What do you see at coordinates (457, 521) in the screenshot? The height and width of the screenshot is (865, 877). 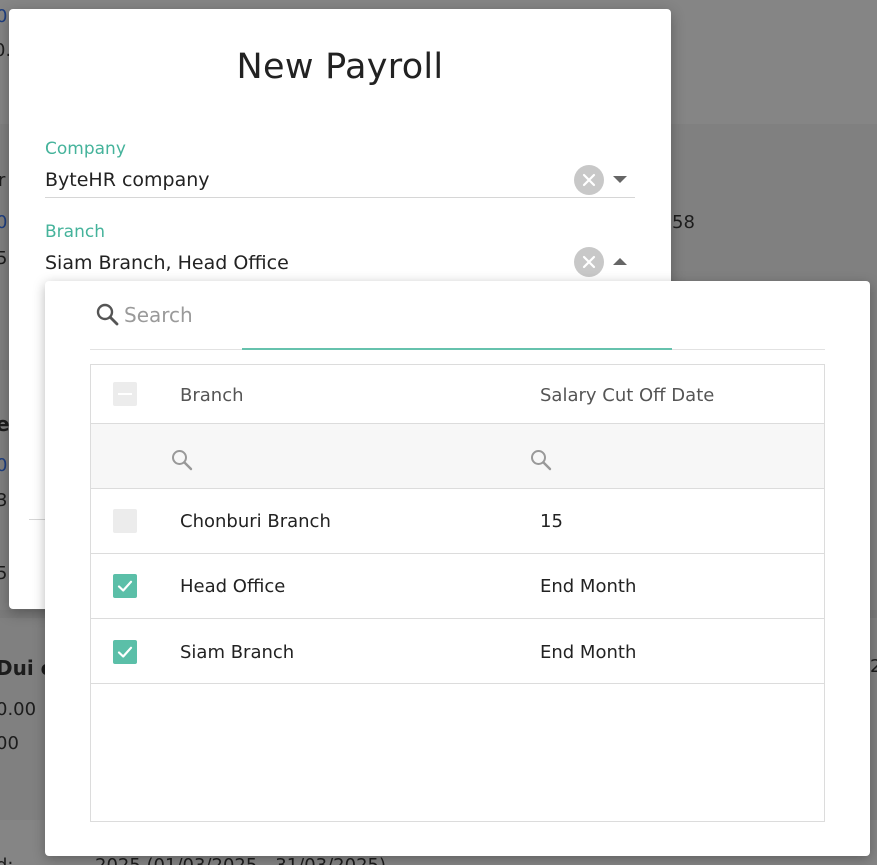 I see `table-row: Chonburi Branch 15` at bounding box center [457, 521].